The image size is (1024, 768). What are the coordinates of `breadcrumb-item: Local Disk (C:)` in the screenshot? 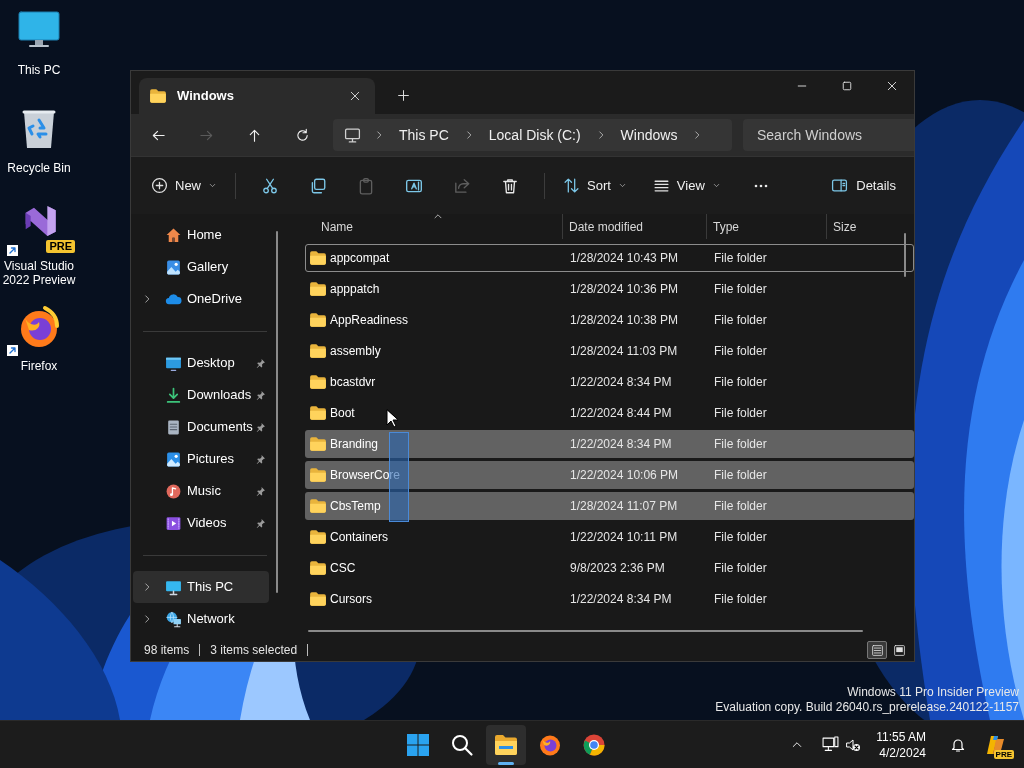 It's located at (534, 135).